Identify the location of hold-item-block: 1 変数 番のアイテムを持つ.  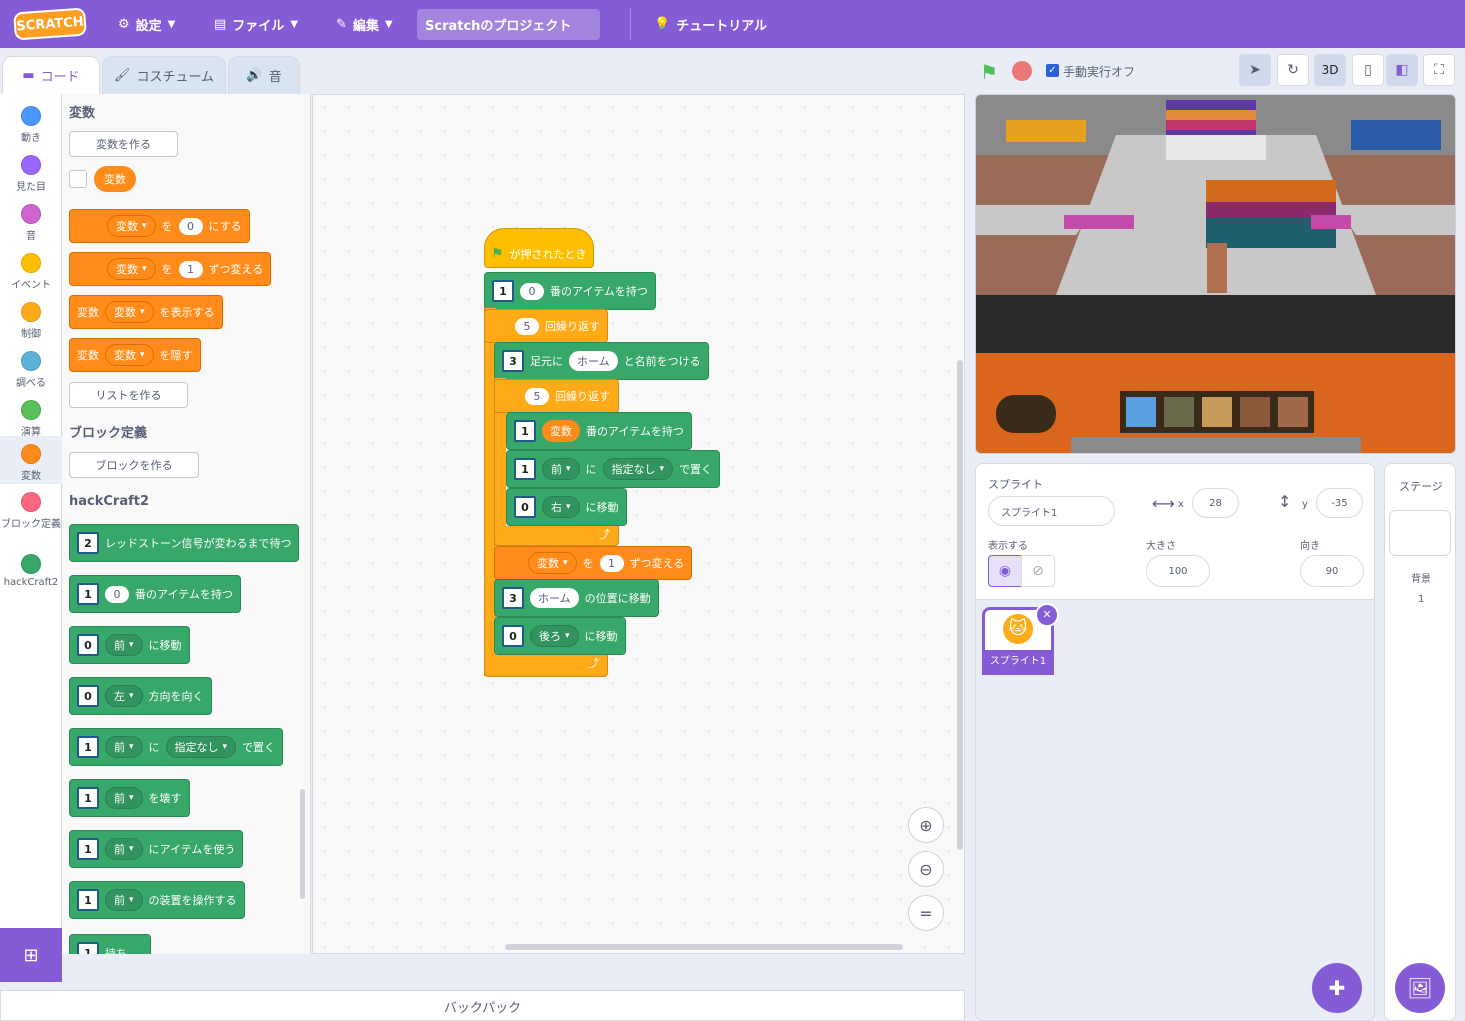
(599, 431).